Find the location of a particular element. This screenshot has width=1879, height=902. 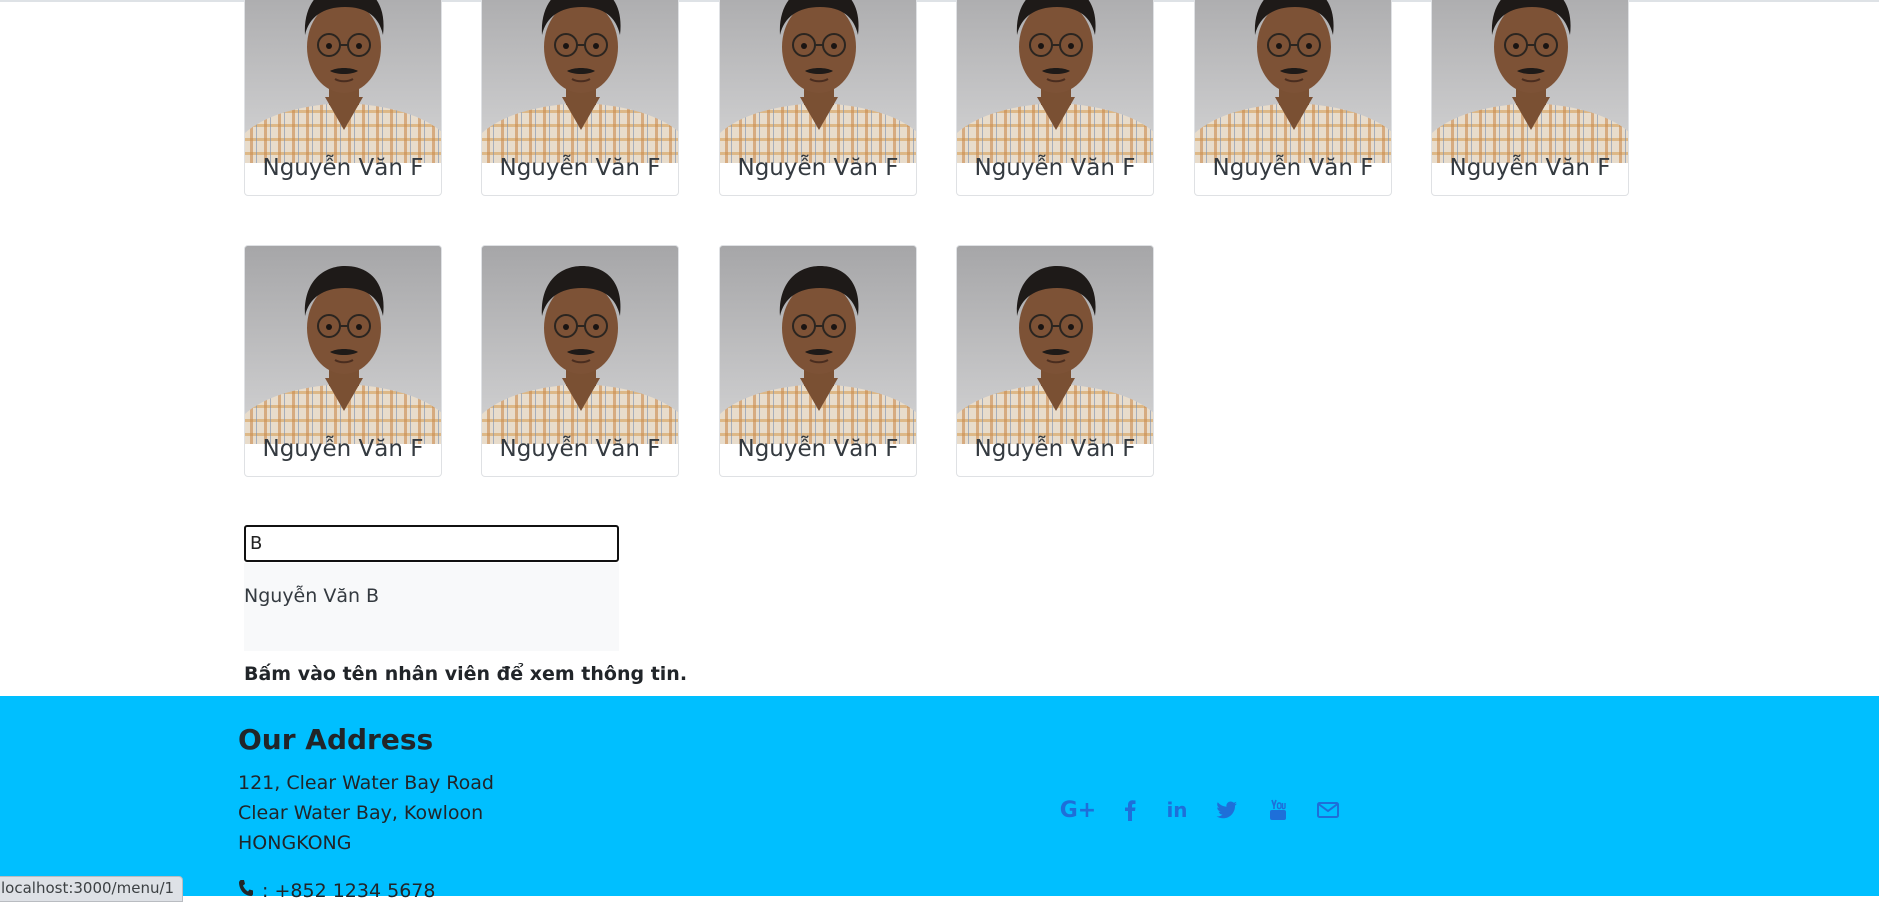

facebook-icon is located at coordinates (1130, 810).